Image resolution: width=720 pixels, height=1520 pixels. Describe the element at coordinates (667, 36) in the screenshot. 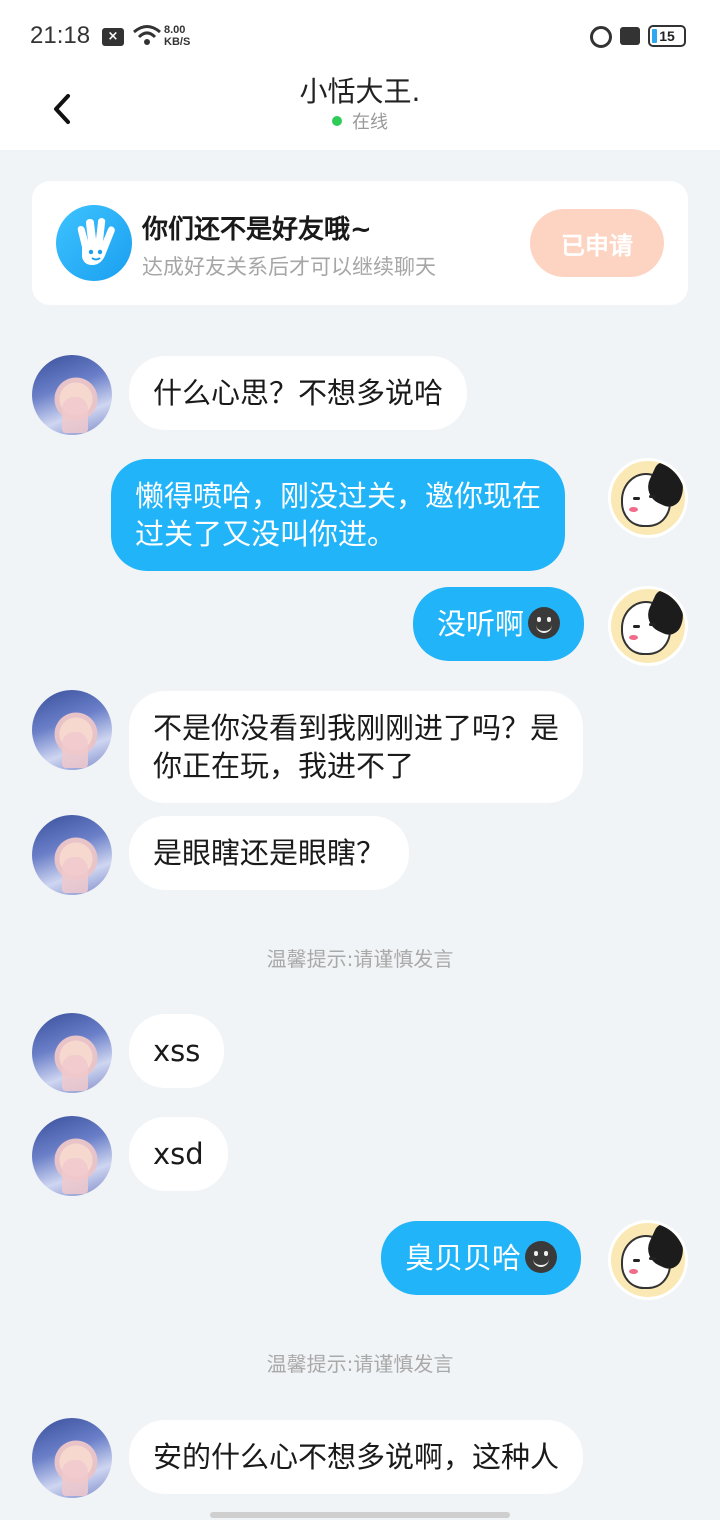

I see `battery-icon: 15` at that location.